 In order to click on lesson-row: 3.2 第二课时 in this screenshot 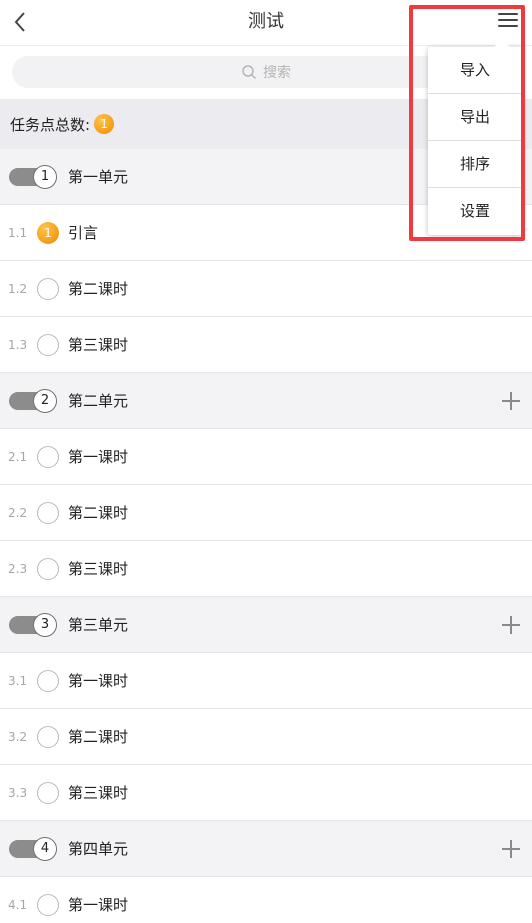, I will do `click(266, 737)`.